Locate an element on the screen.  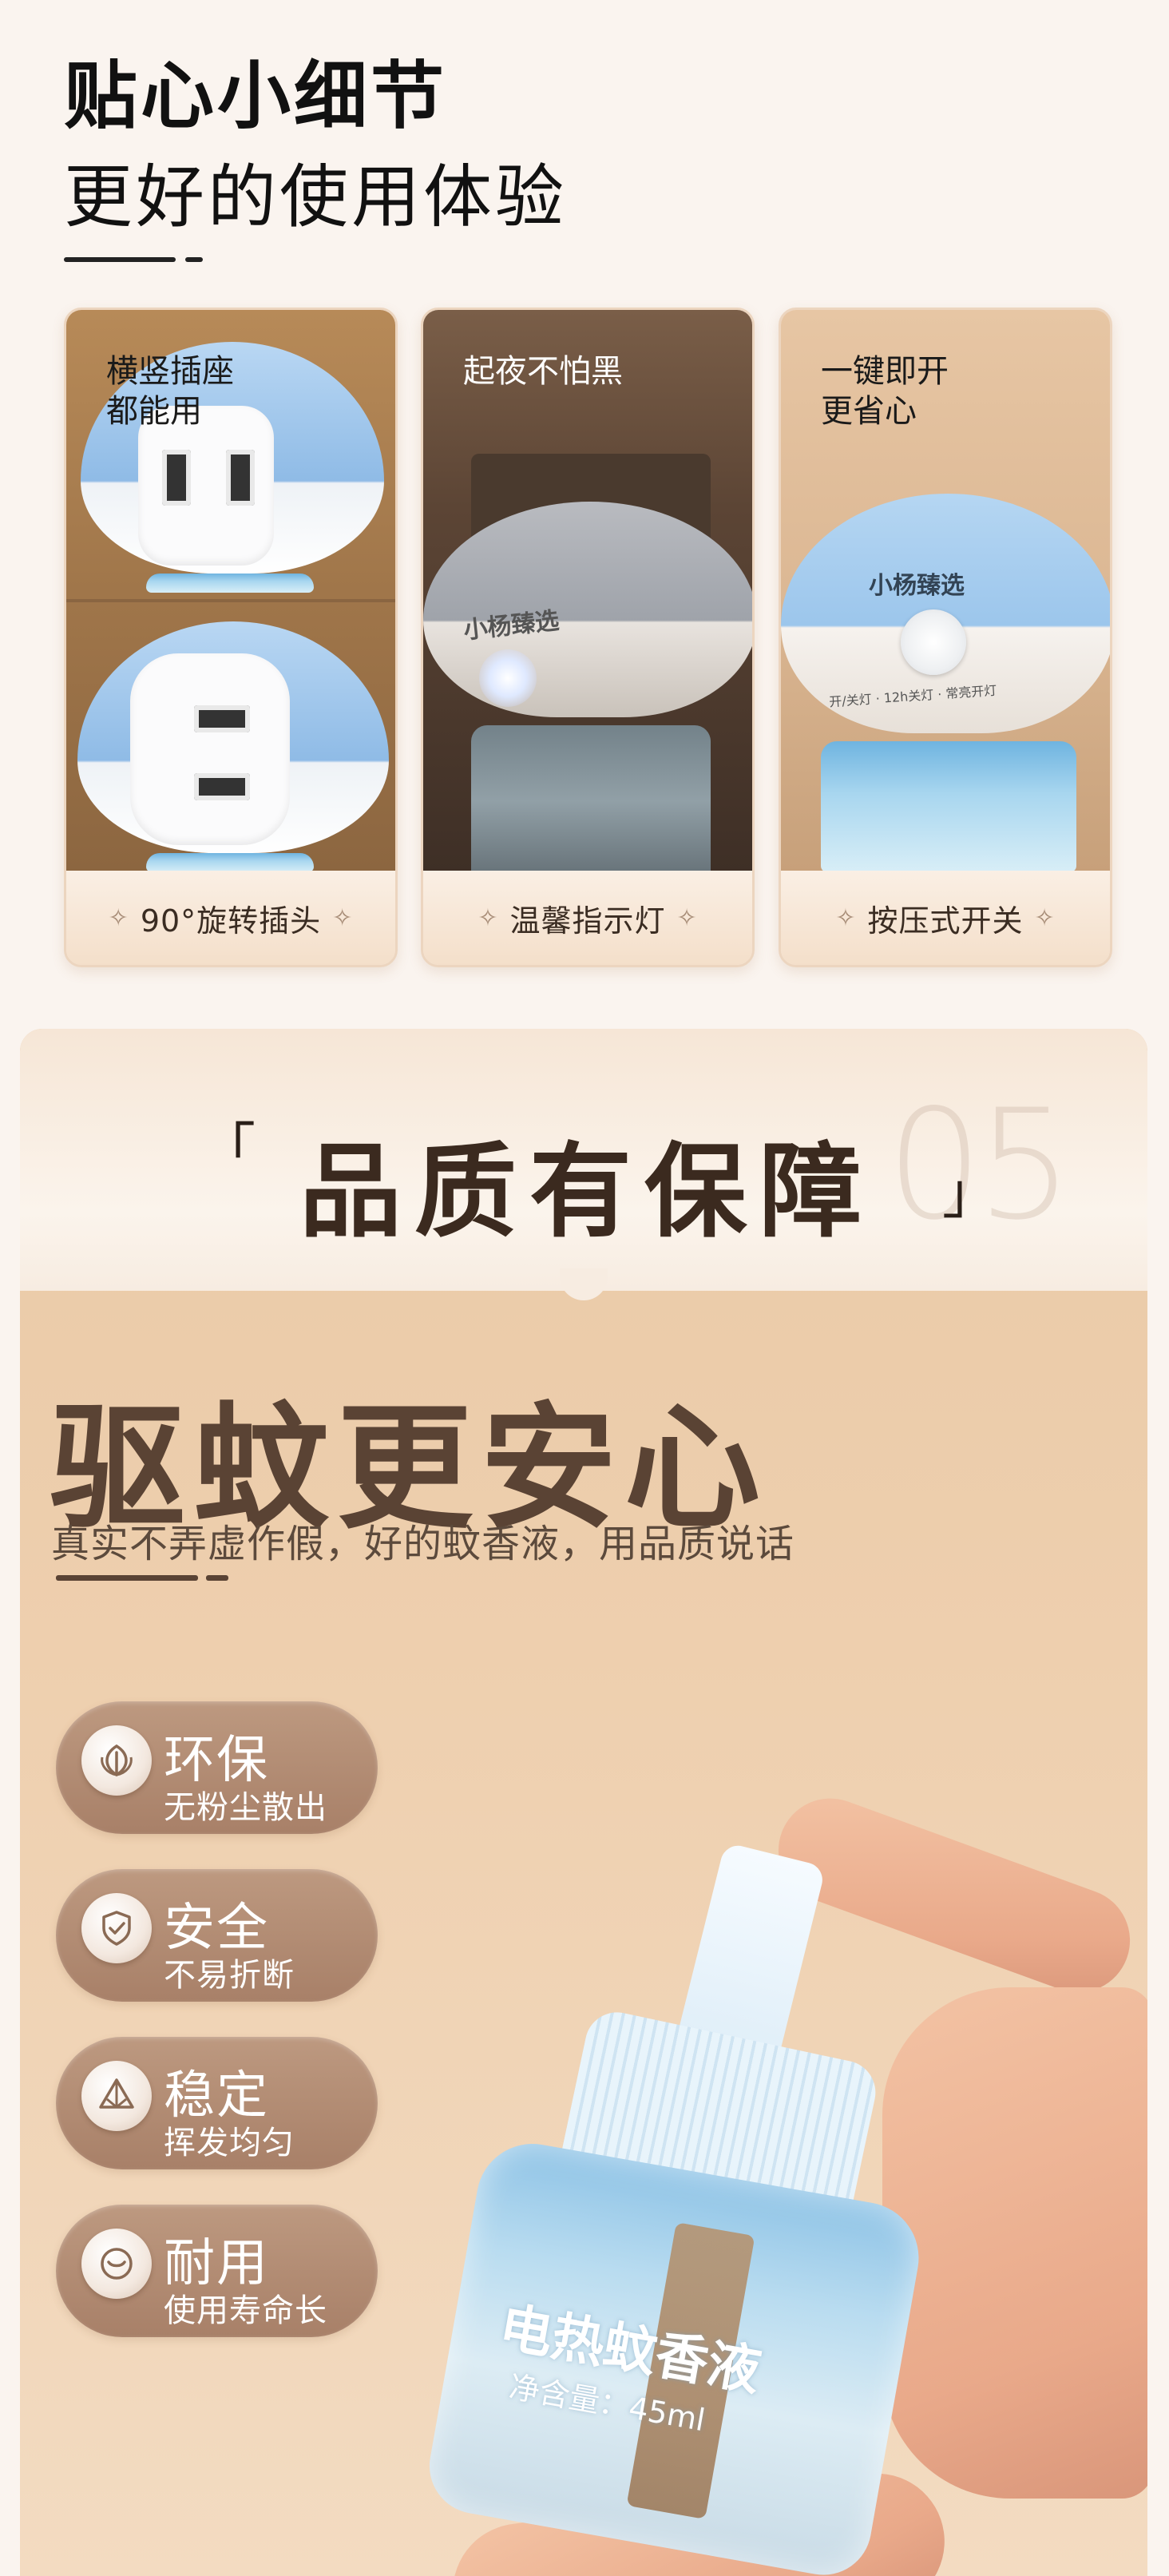
bracket-close: 」 is located at coordinates (970, 1194).